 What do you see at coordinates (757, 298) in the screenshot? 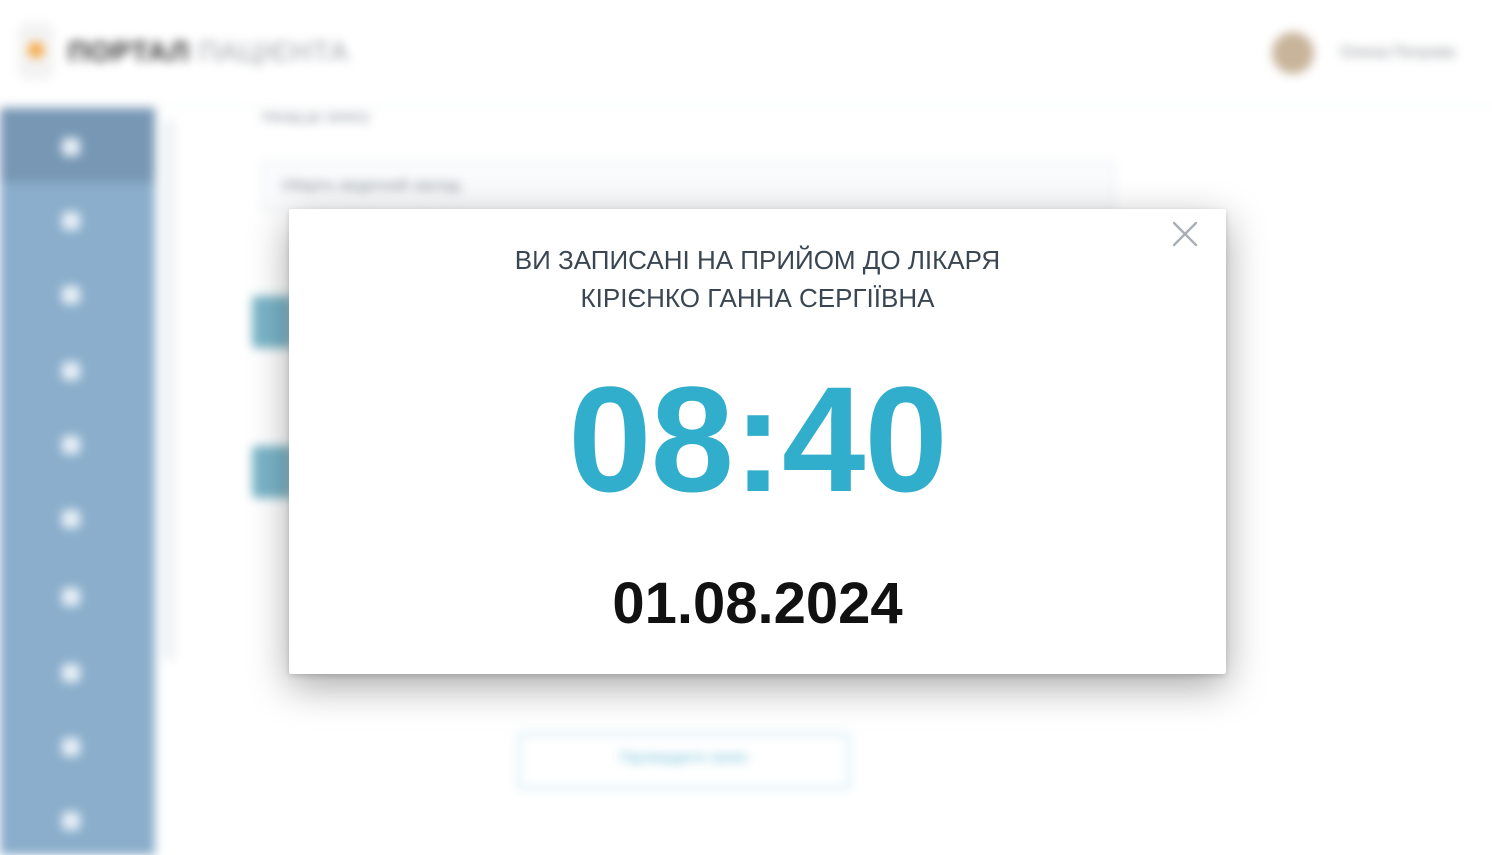
I see `doctor-name: КІРІЄНКО ГАННА СЕРГІЇВНА` at bounding box center [757, 298].